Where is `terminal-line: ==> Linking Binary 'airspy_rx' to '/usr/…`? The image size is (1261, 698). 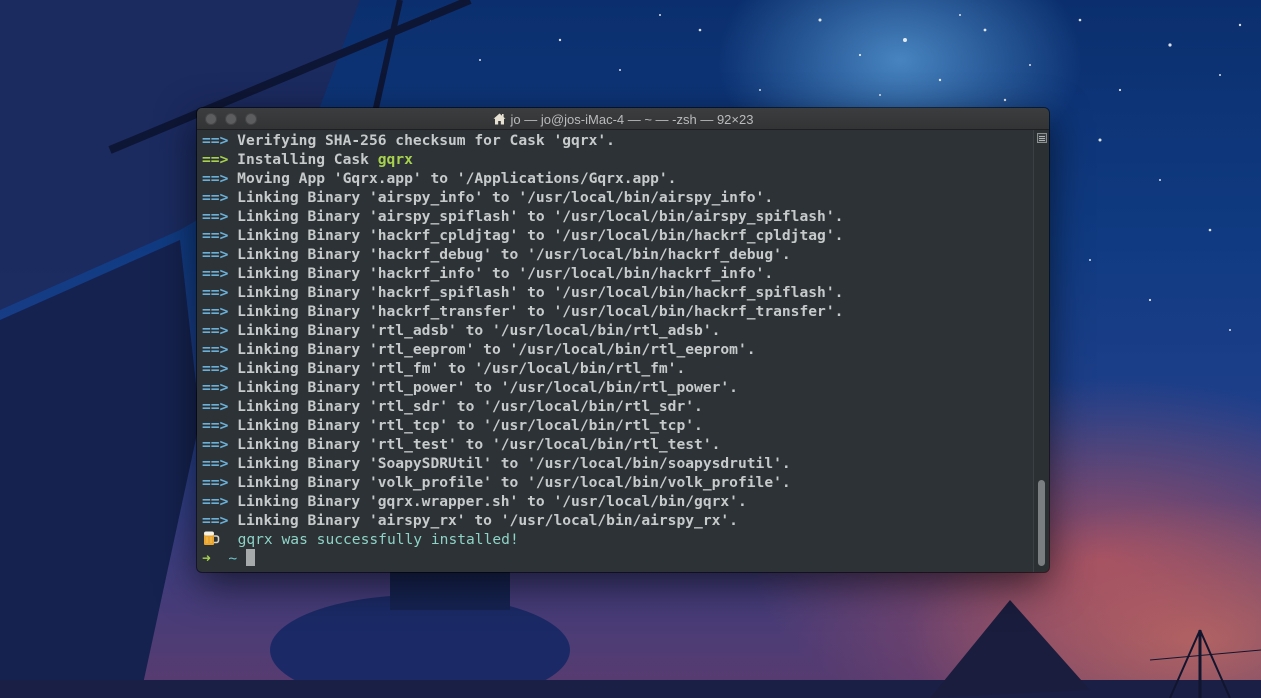 terminal-line: ==> Linking Binary 'airspy_rx' to '/usr/… is located at coordinates (617, 520).